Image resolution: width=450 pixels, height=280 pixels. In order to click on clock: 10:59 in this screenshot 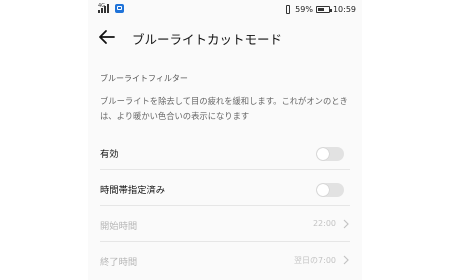, I will do `click(344, 9)`.